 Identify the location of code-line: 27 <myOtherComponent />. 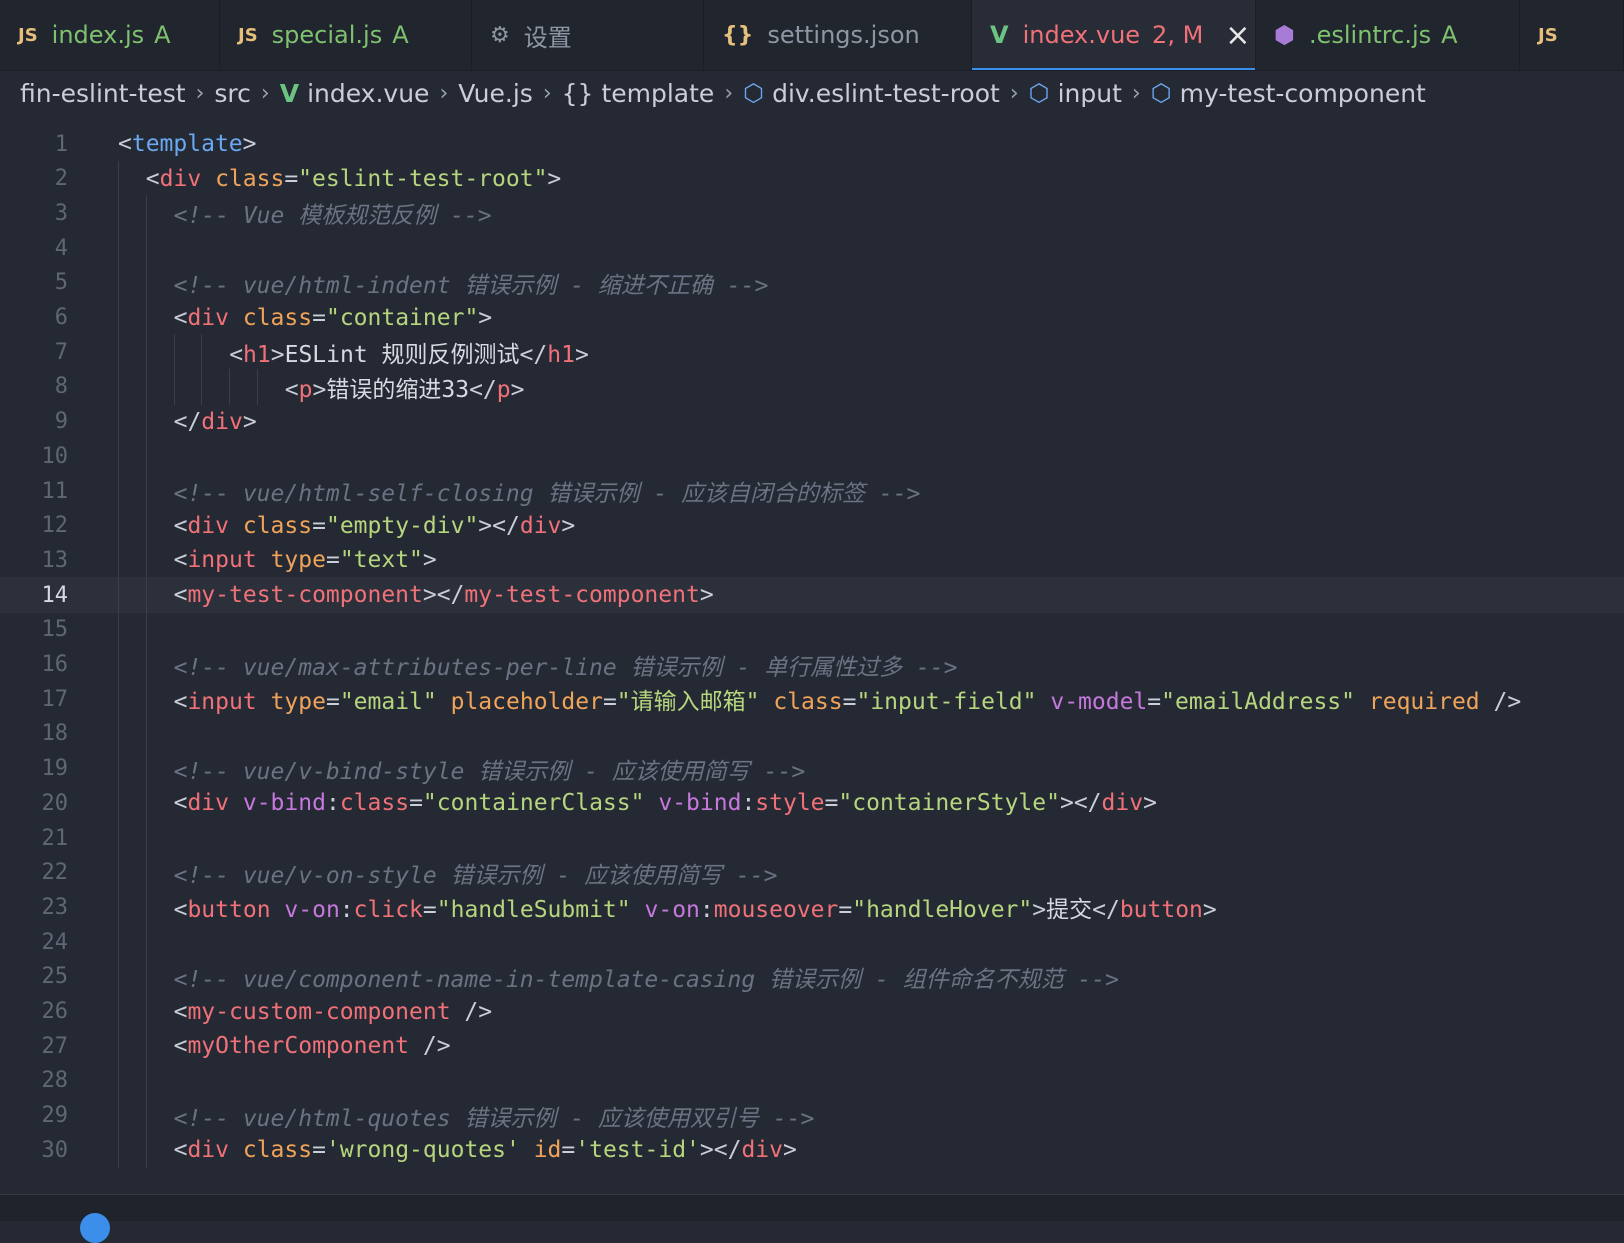
(812, 1046).